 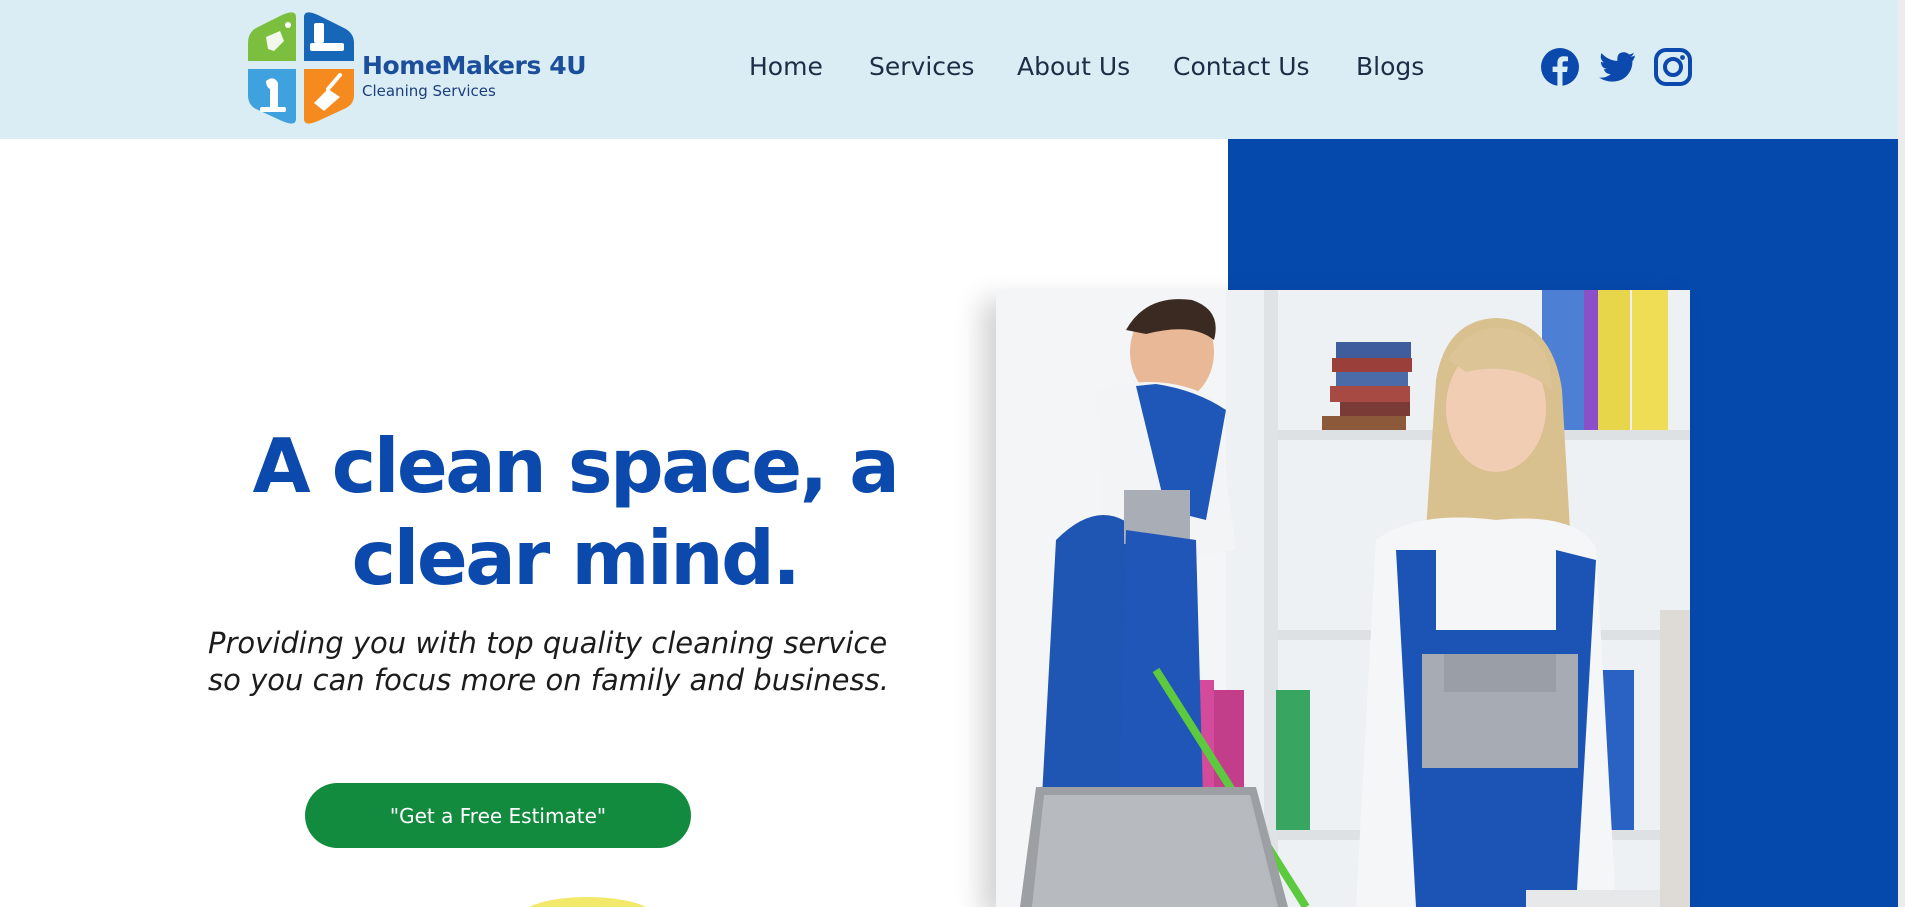 What do you see at coordinates (498, 815) in the screenshot?
I see `free-estimate-button: "Get a Free Estimate"` at bounding box center [498, 815].